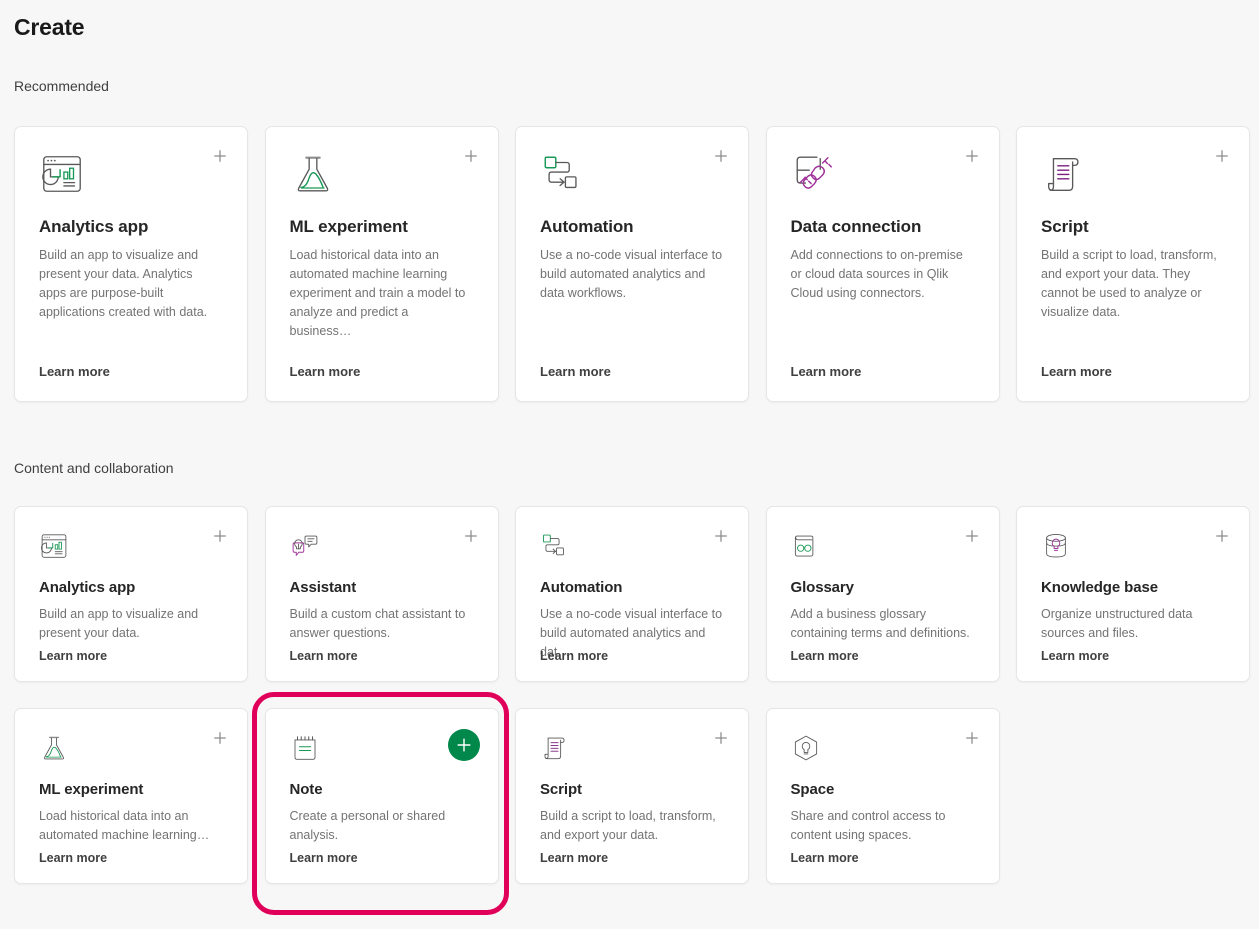 Image resolution: width=1259 pixels, height=929 pixels. What do you see at coordinates (306, 789) in the screenshot?
I see `card-title: Note` at bounding box center [306, 789].